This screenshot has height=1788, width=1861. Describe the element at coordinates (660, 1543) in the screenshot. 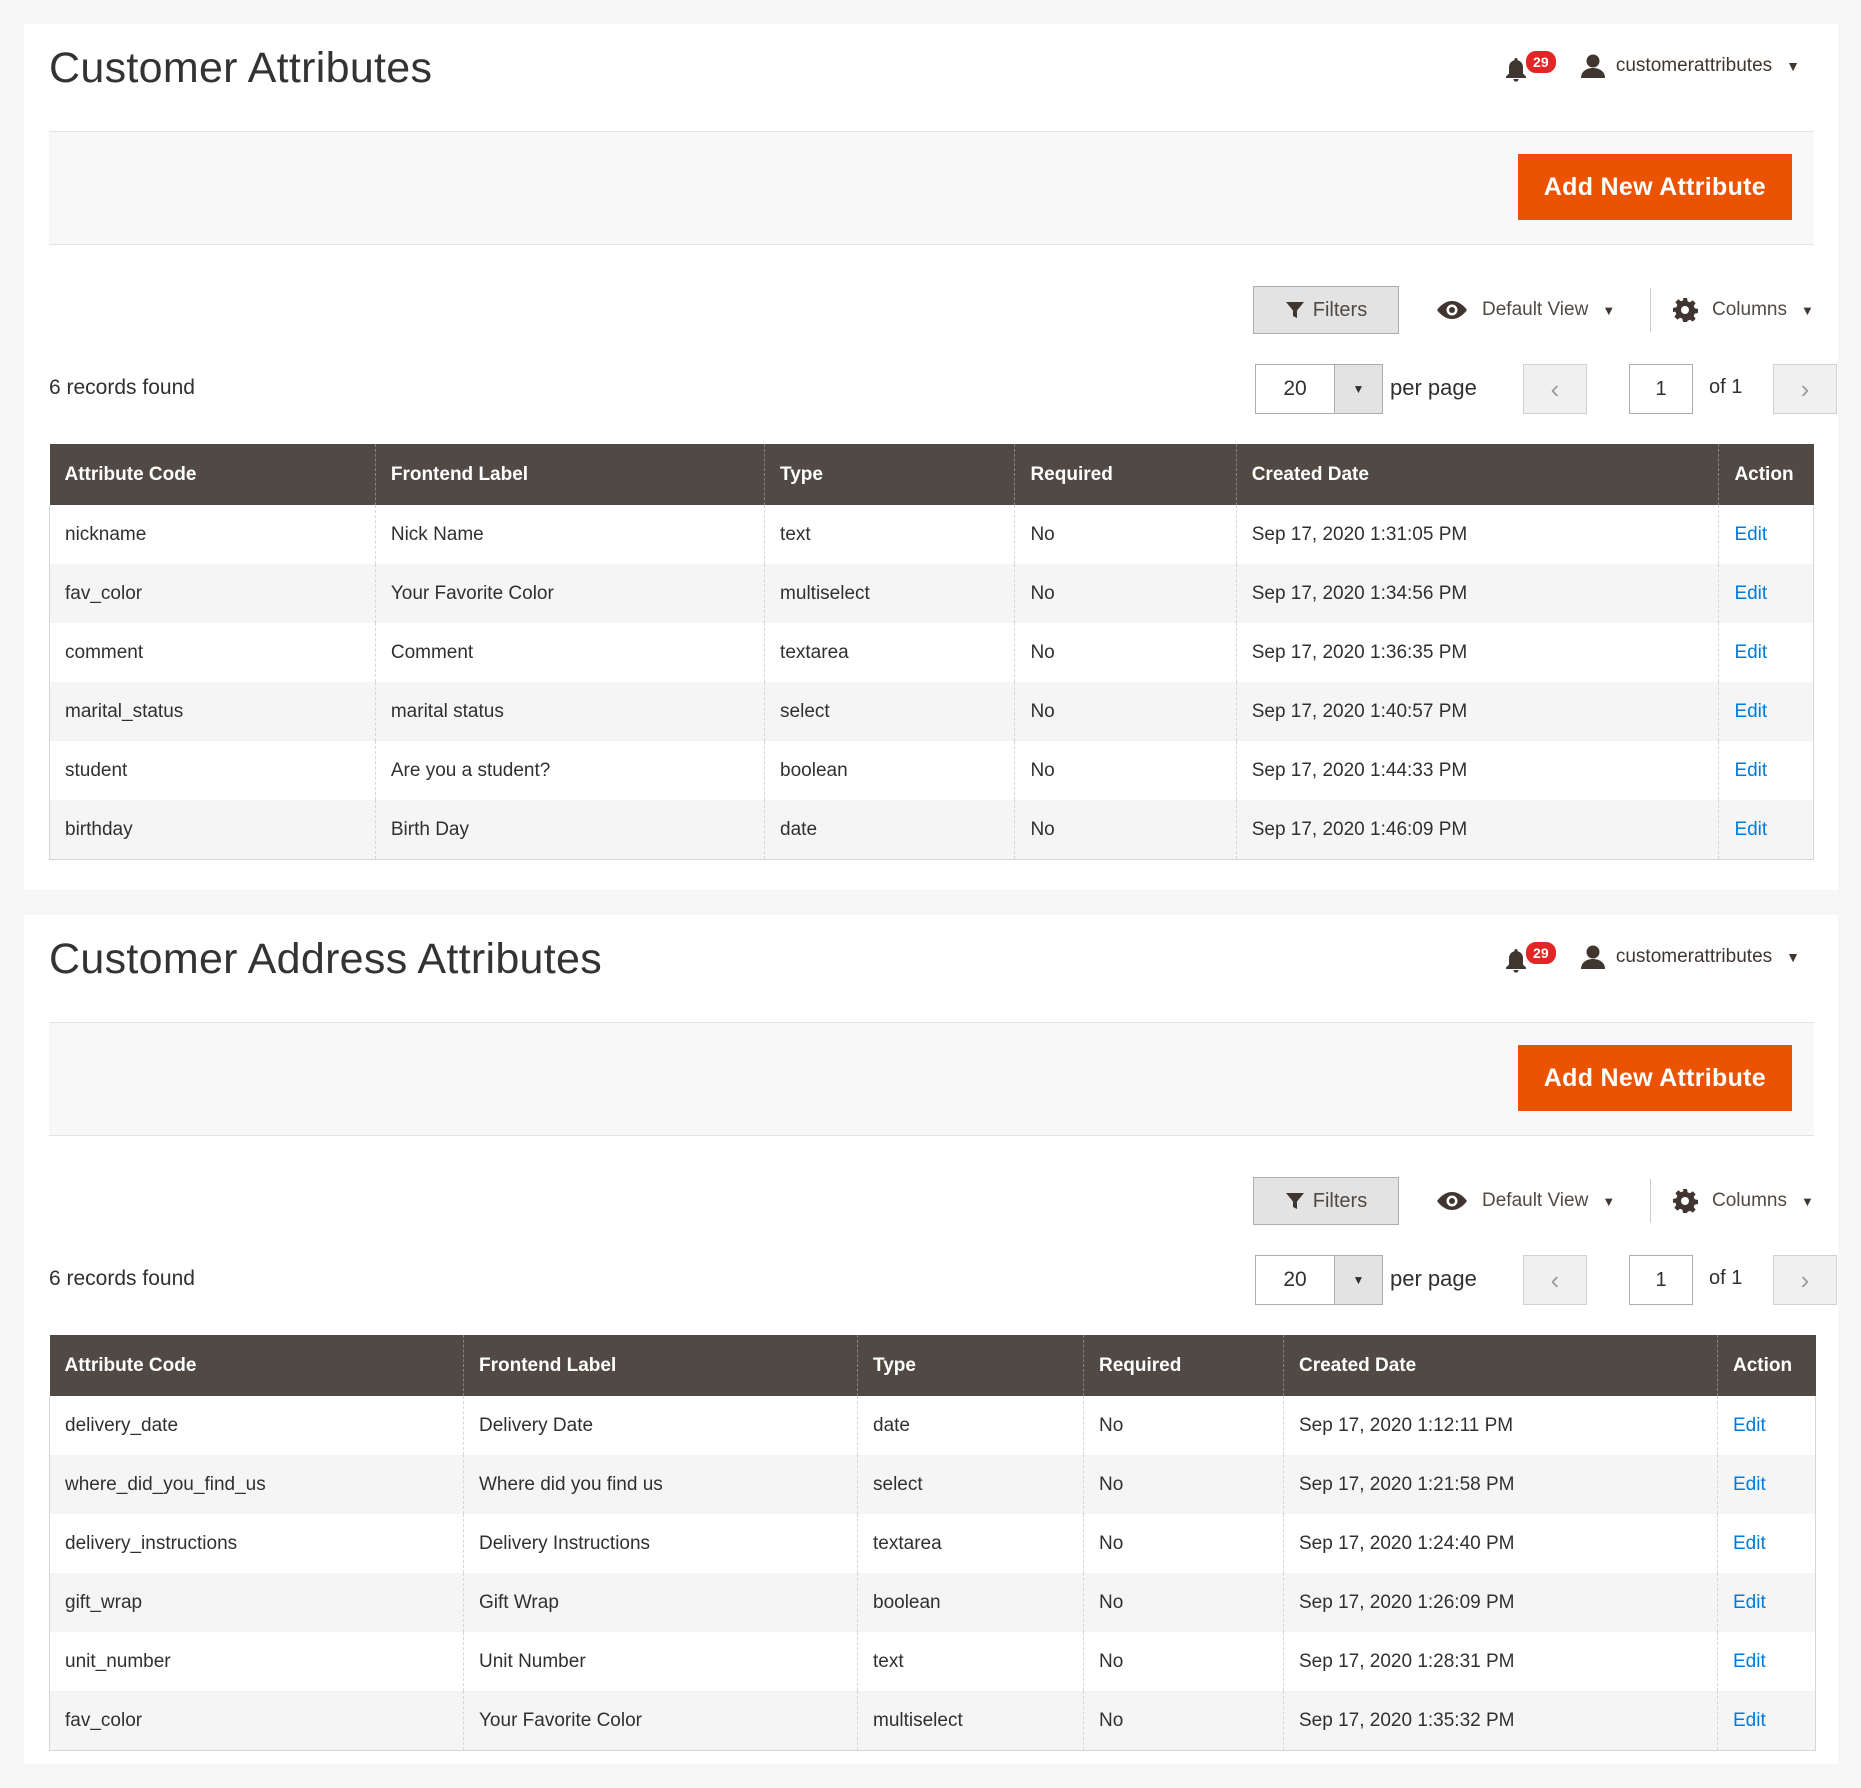

I see `cell-frontend-label: Delivery Instructions` at that location.